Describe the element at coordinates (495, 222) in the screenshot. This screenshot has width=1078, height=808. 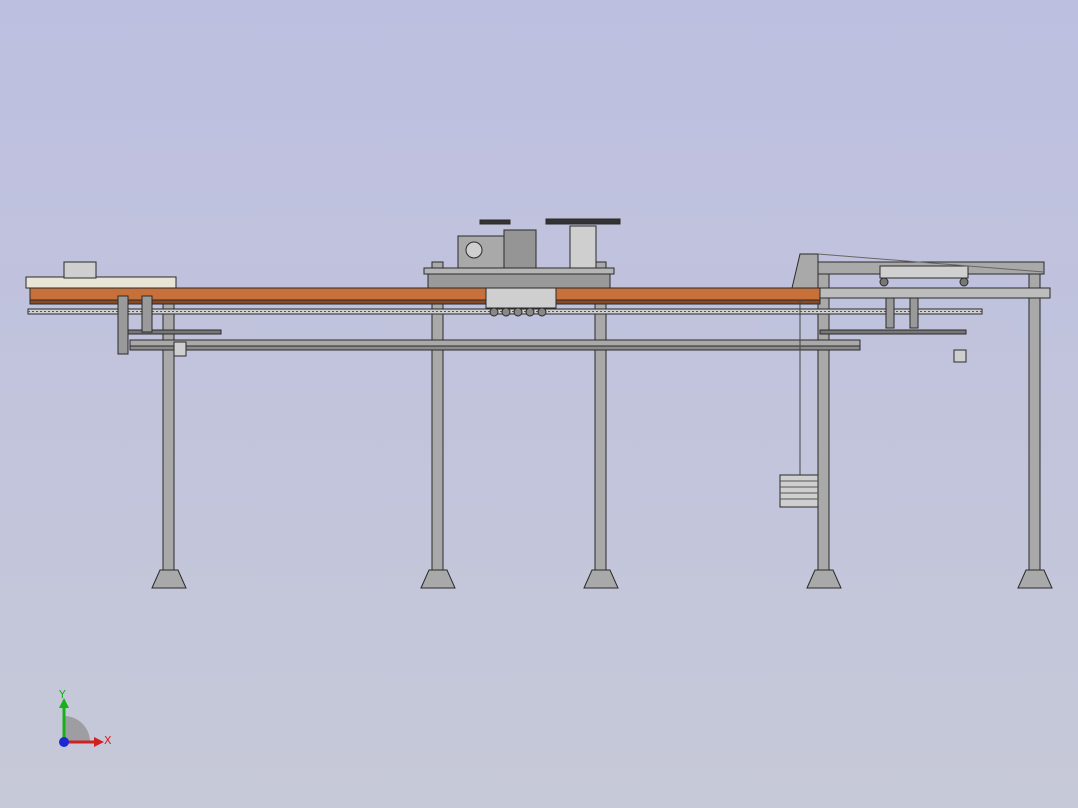
I see `gearbox-sprocket` at that location.